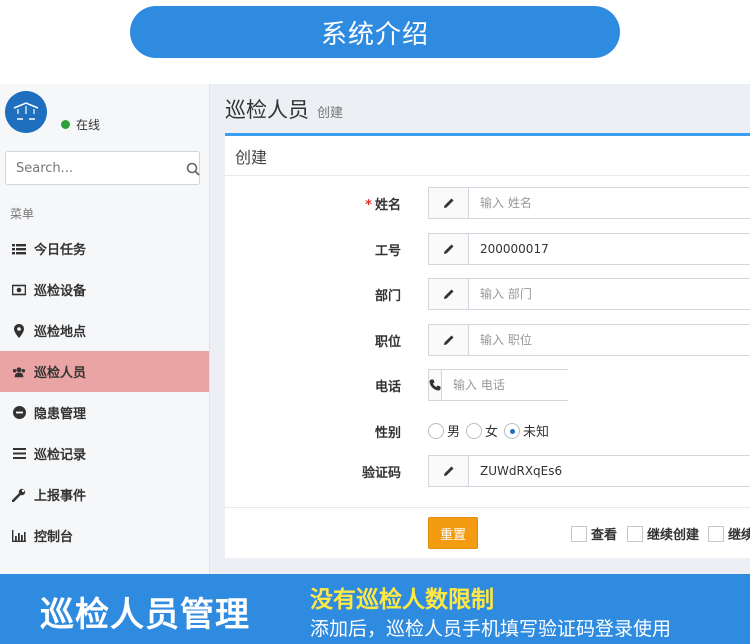 This screenshot has width=750, height=644. I want to click on system-intro-title: 系统介绍, so click(374, 34).